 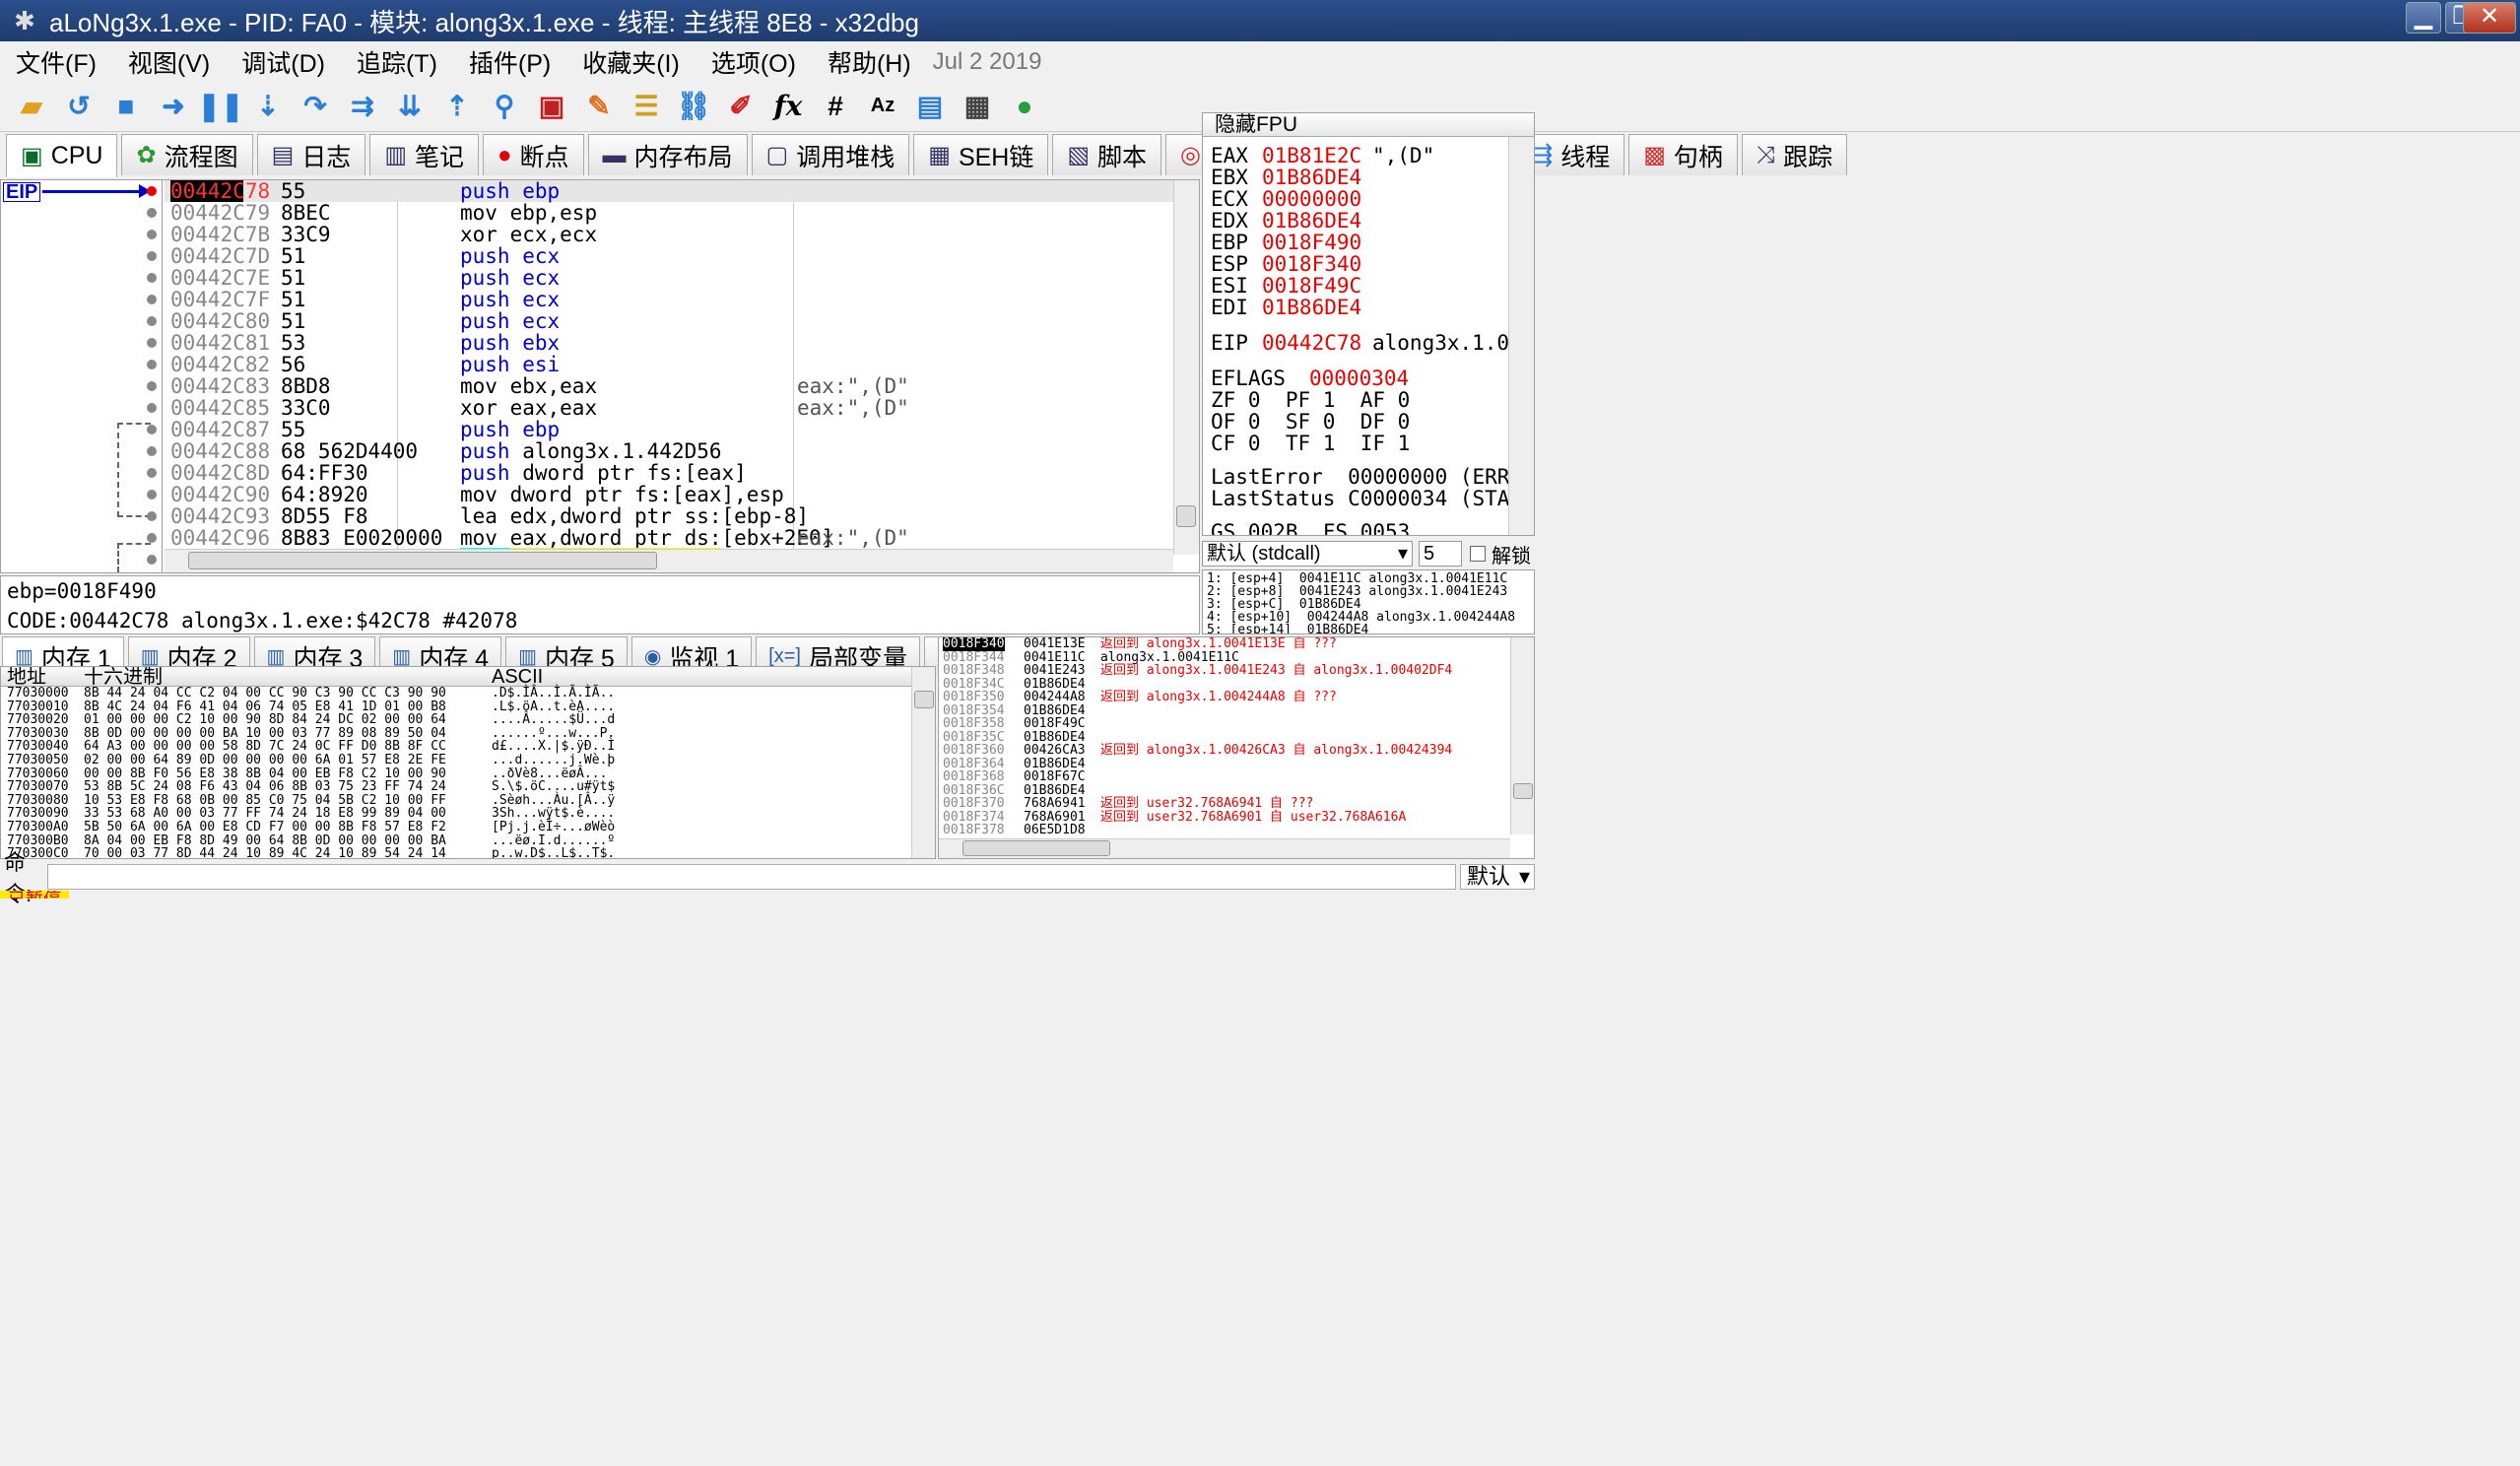 I want to click on disasm-hscroll, so click(x=669, y=560).